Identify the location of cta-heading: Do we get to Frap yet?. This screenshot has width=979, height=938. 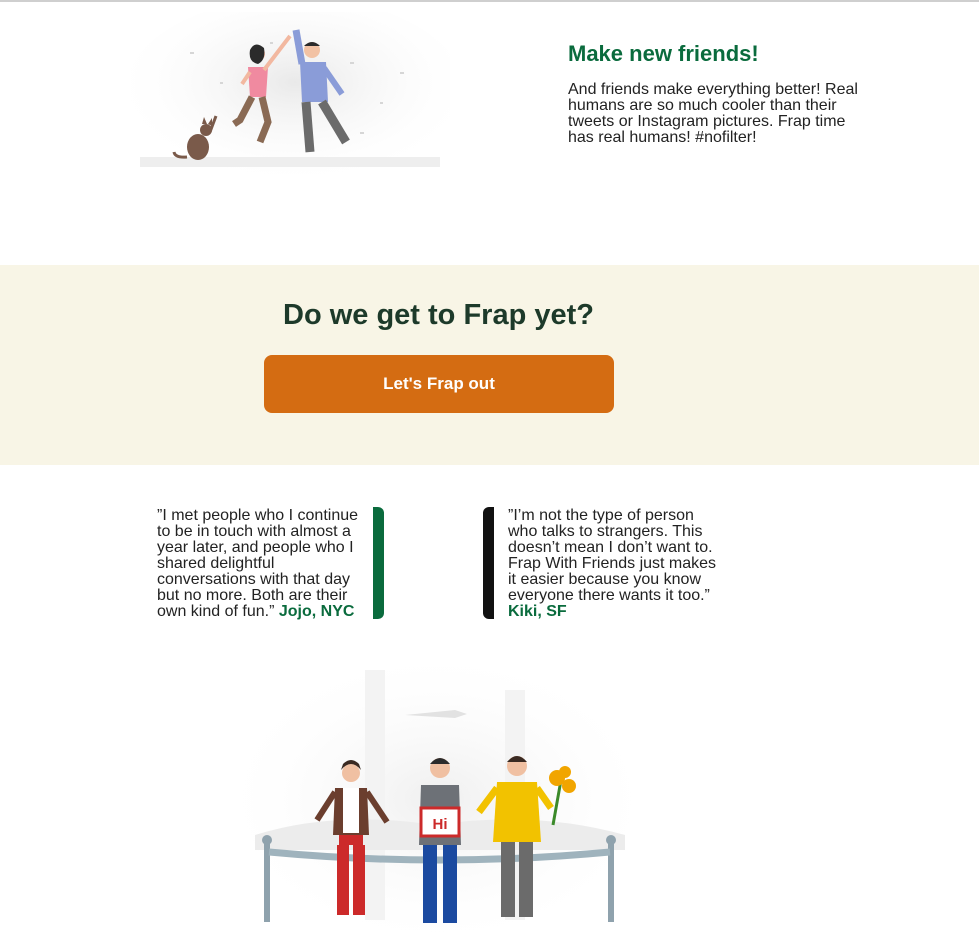
(438, 315).